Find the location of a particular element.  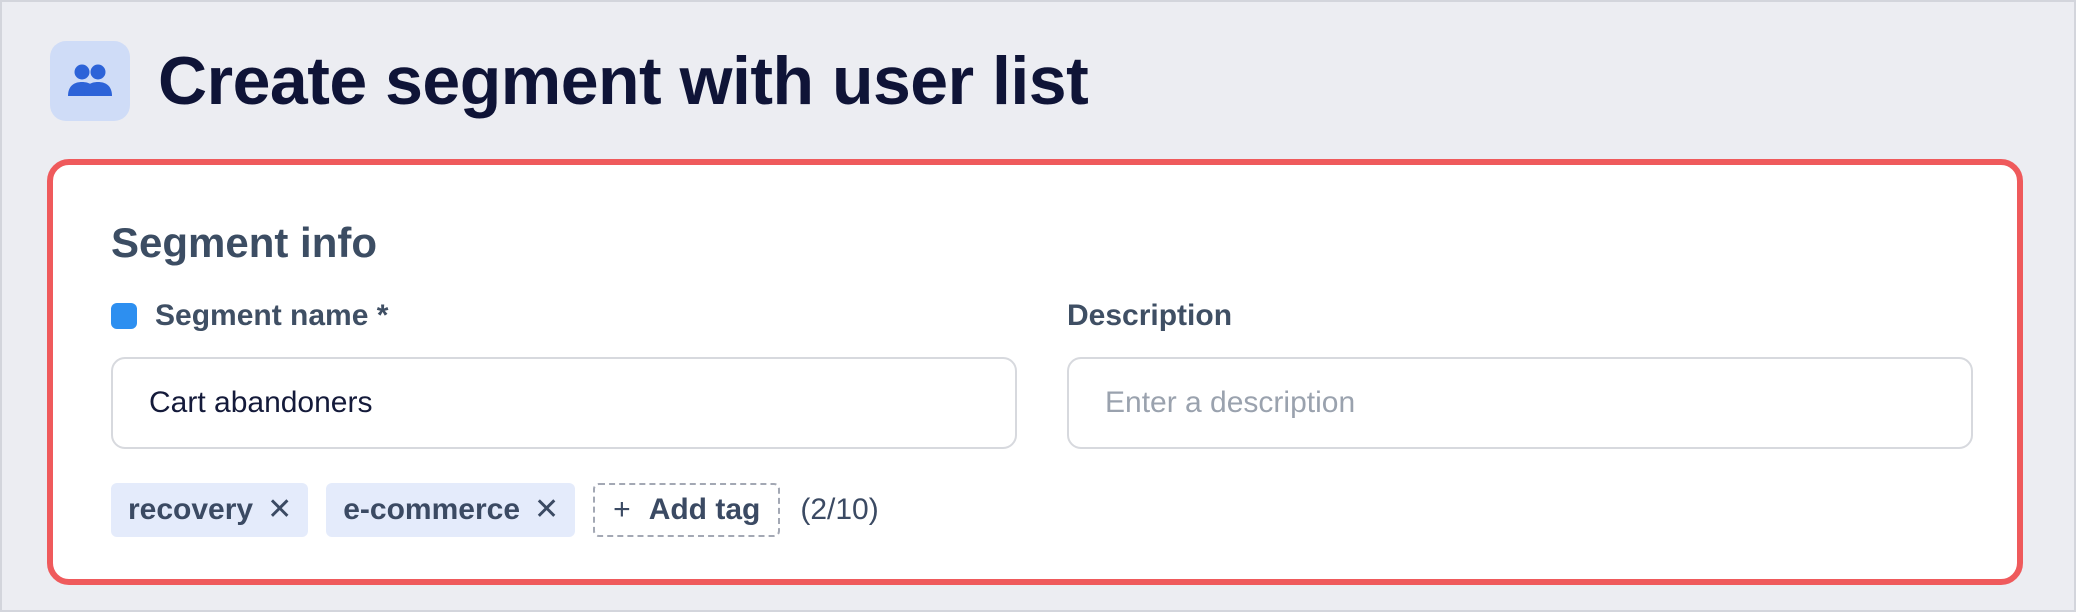

description-label: Description is located at coordinates (1150, 315).